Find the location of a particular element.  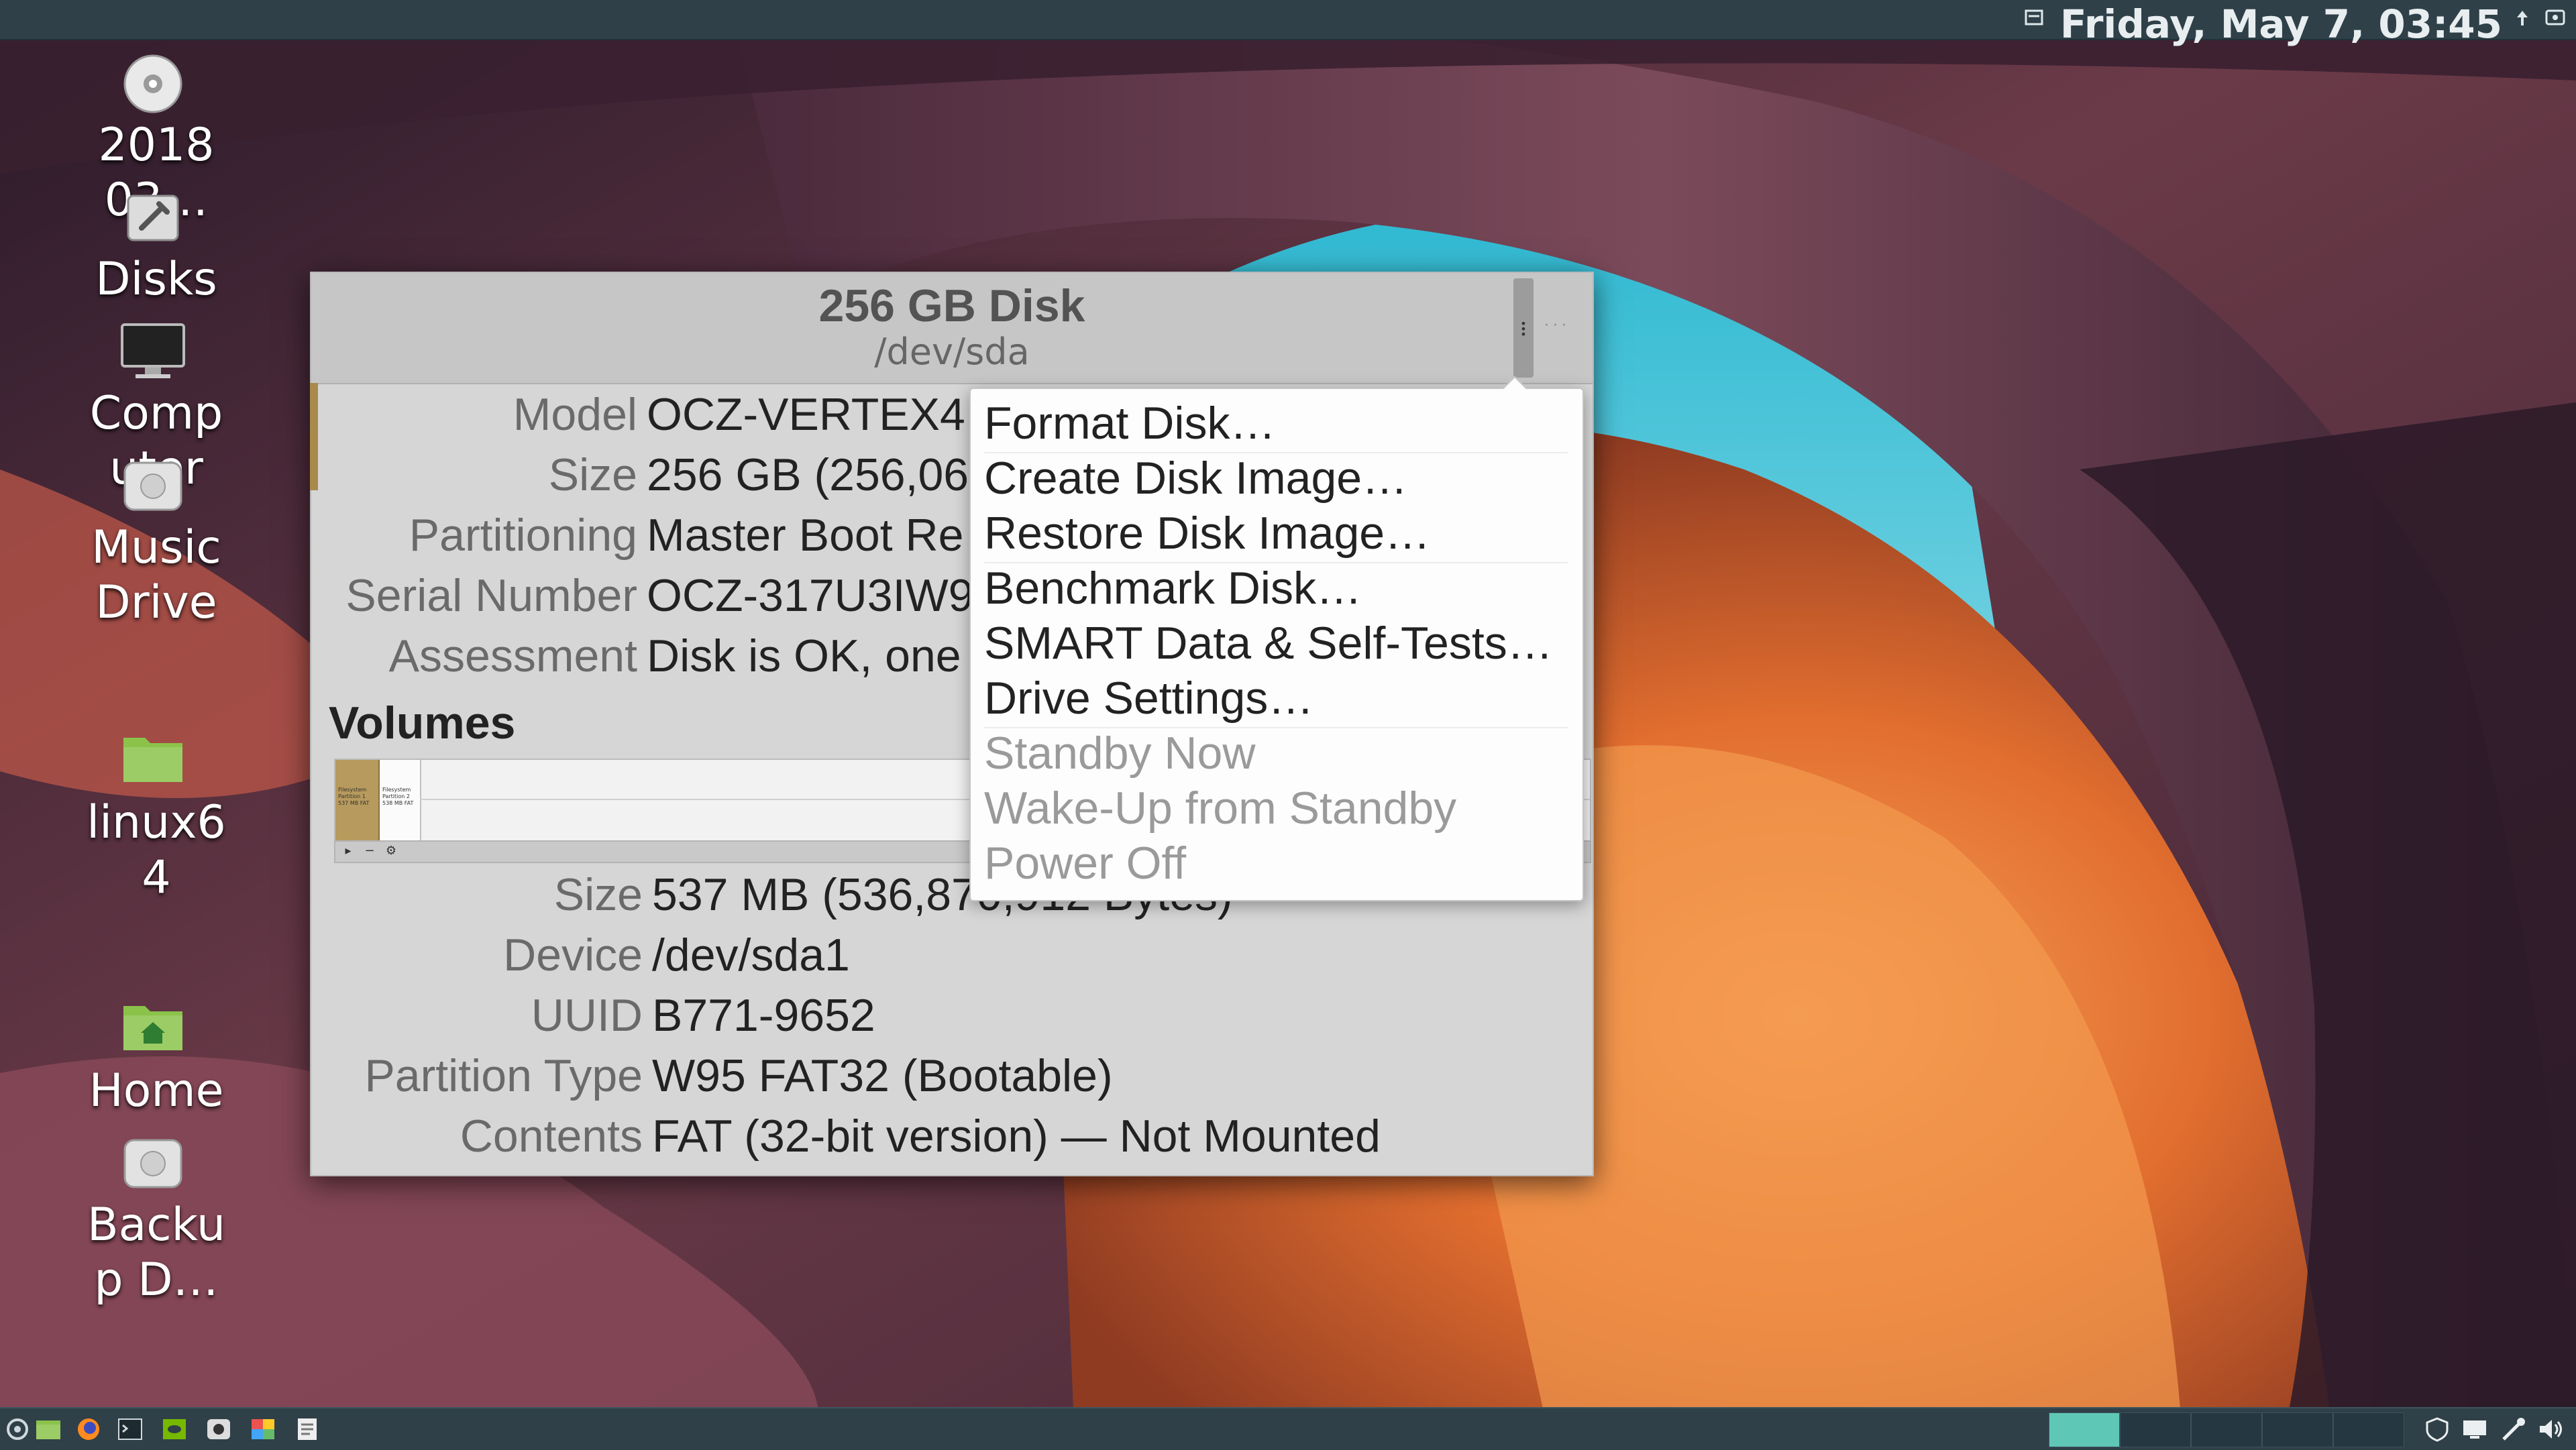

home-folder-icon is located at coordinates (152, 1028).